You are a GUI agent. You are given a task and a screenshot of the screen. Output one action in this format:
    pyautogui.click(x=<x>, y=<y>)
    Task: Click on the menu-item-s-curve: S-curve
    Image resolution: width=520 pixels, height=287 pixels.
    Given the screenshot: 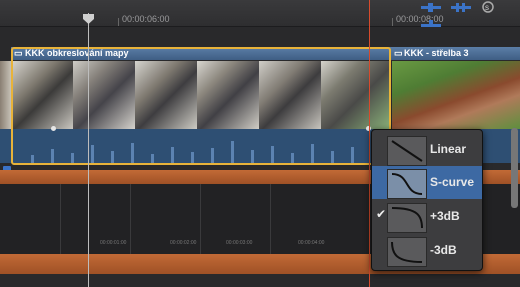 What is the action you would take?
    pyautogui.click(x=427, y=182)
    